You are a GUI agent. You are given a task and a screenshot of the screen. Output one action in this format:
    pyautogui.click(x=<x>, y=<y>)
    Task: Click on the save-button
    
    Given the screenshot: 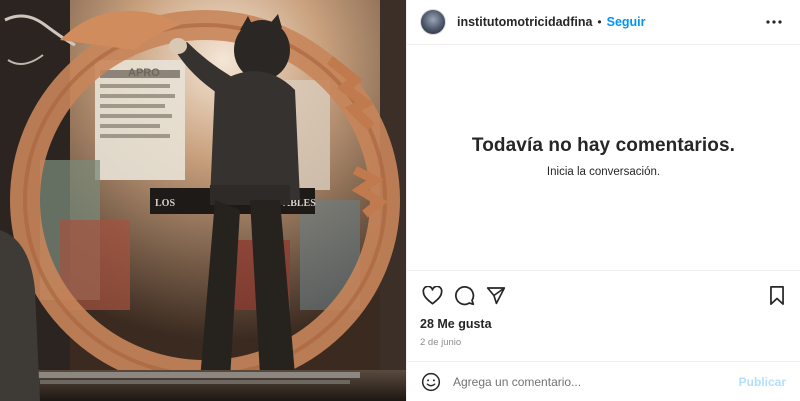 What is the action you would take?
    pyautogui.click(x=777, y=295)
    